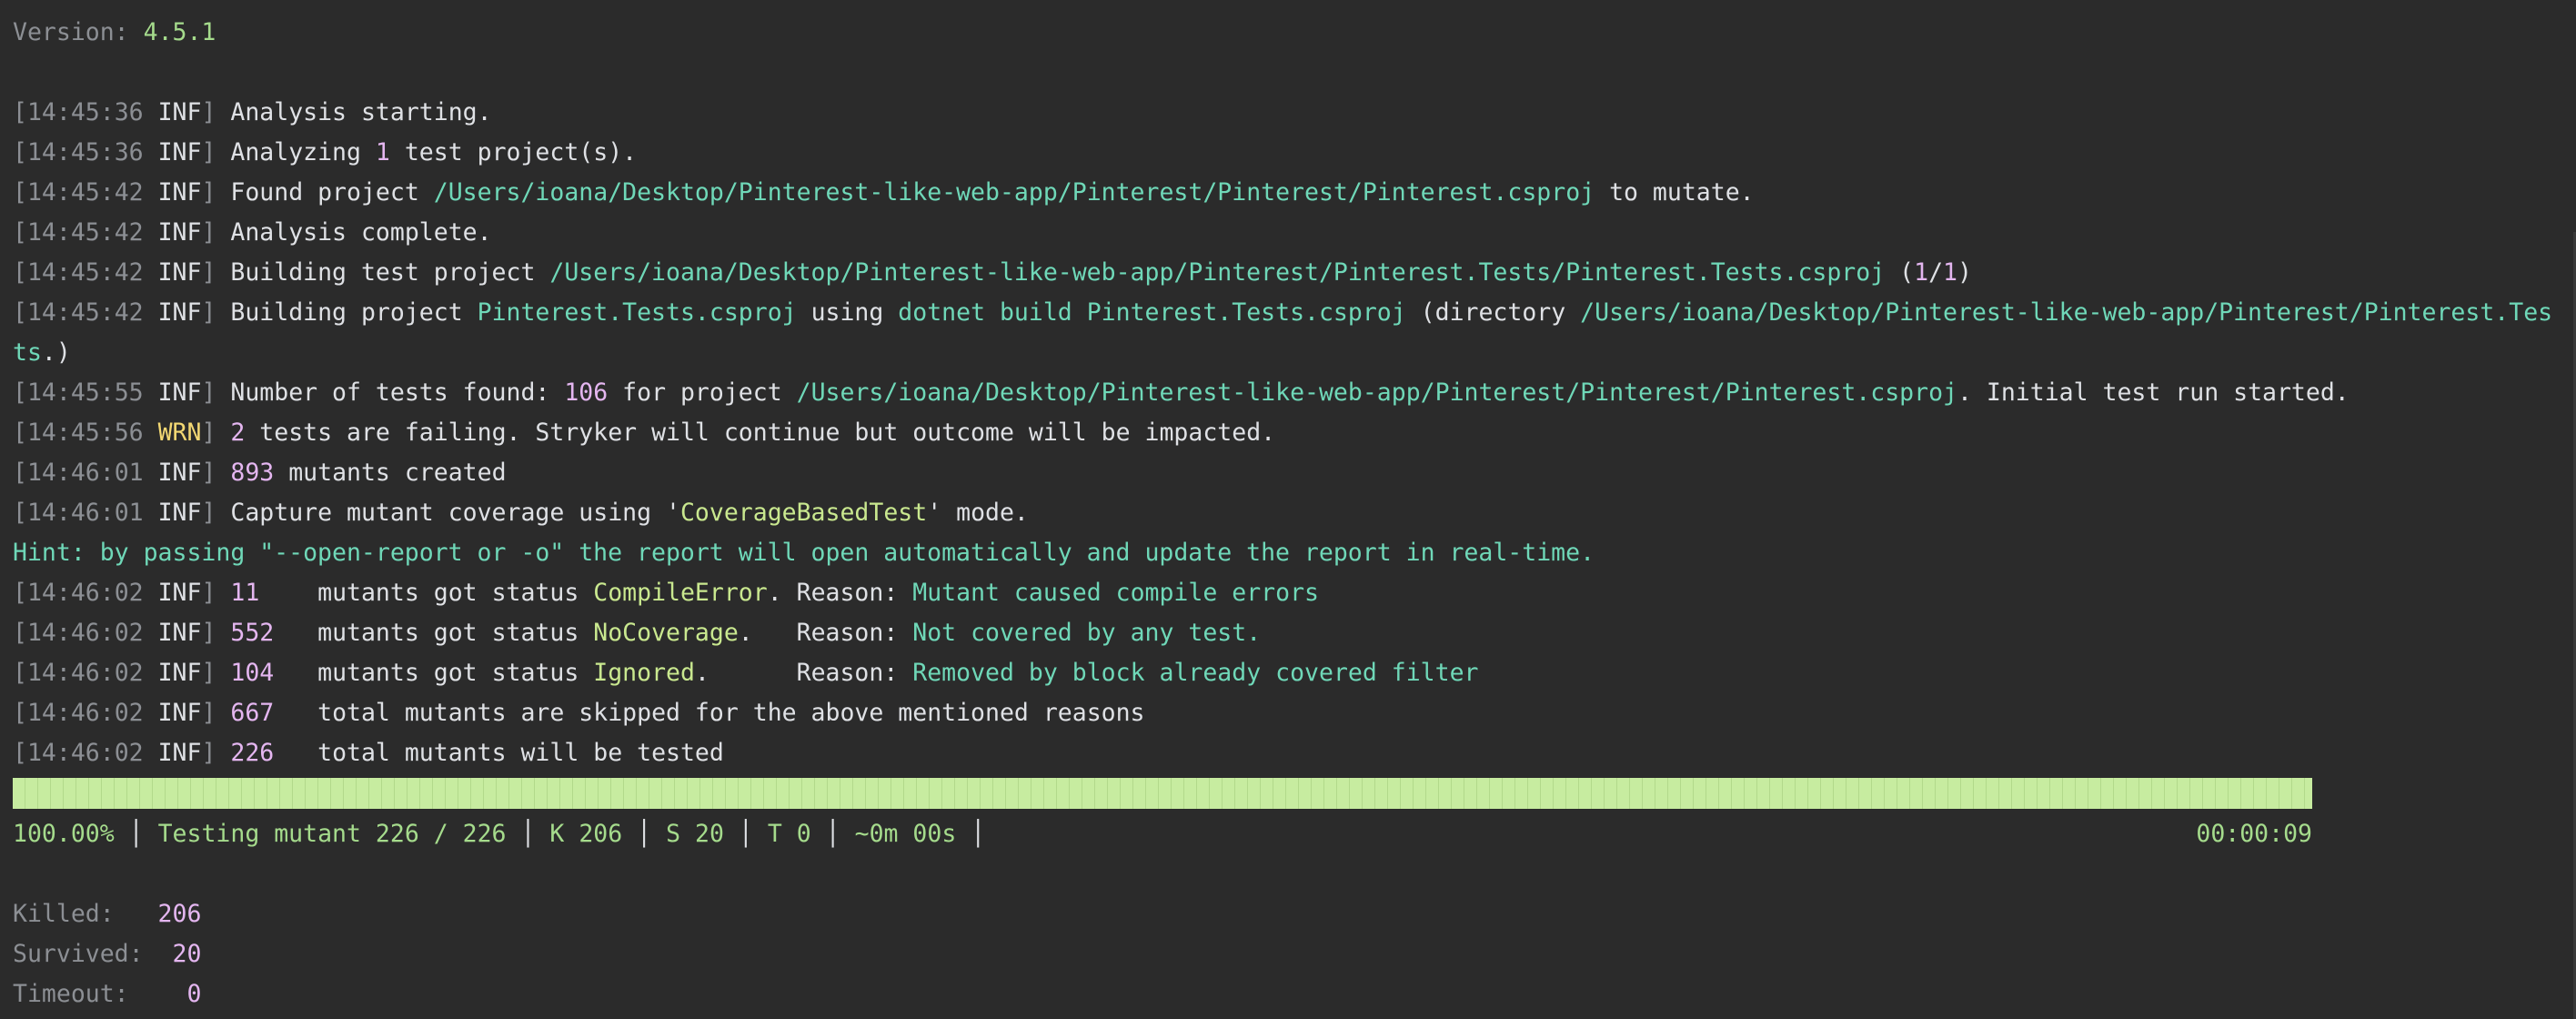  I want to click on log-timestamp: 14:45:36, so click(85, 112).